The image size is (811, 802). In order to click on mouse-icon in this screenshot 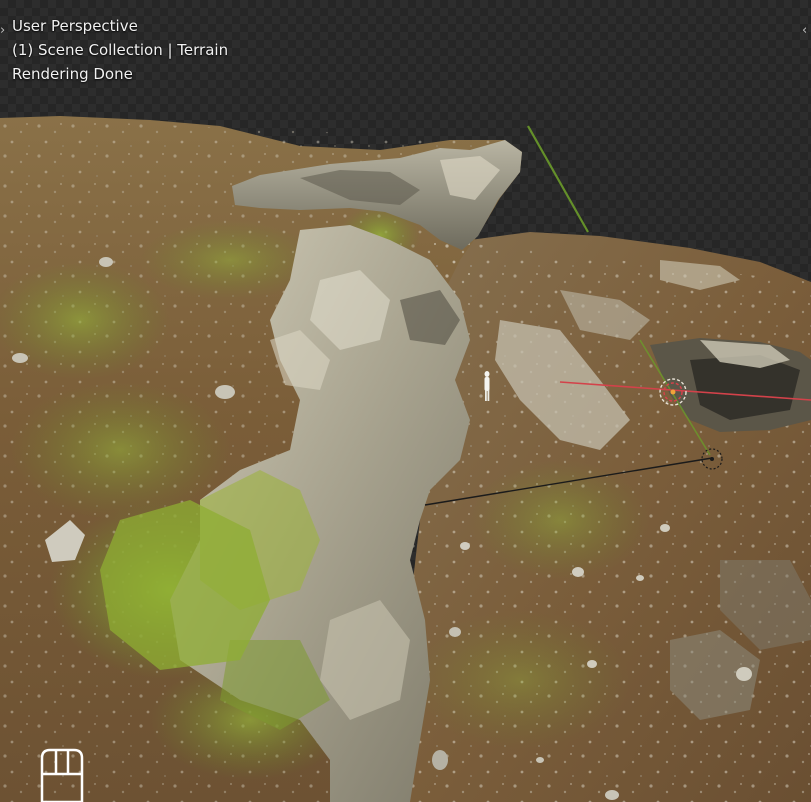, I will do `click(62, 775)`.